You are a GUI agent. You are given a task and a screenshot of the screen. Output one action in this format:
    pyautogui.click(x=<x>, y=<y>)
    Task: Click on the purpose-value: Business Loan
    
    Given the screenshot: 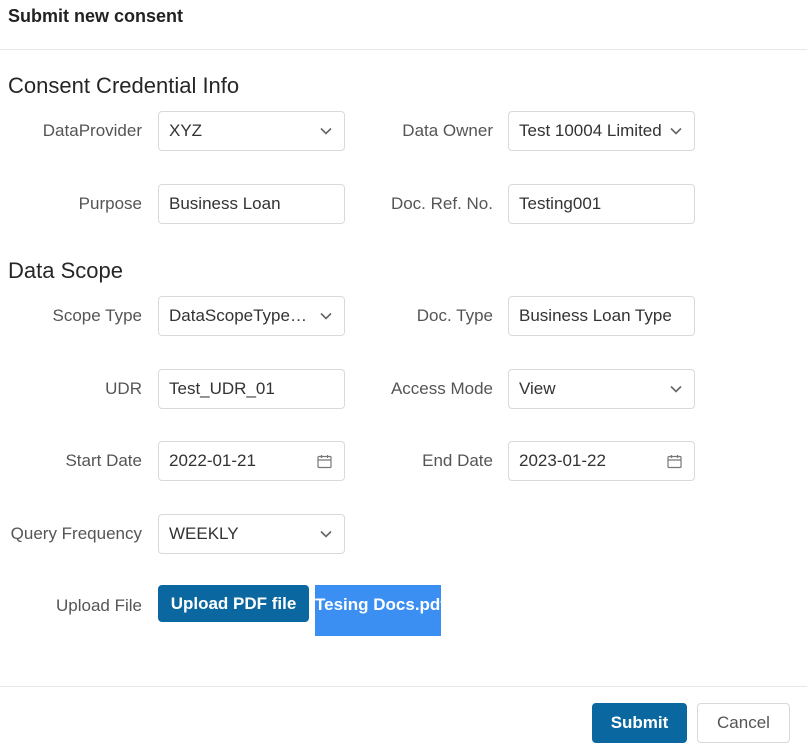 What is the action you would take?
    pyautogui.click(x=225, y=203)
    